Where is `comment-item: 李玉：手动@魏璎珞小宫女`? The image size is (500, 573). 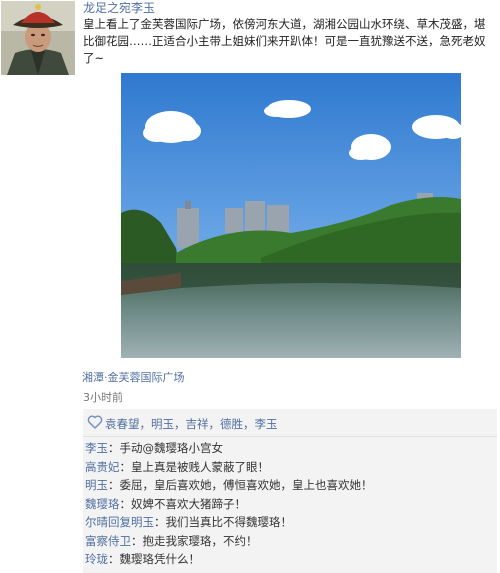
comment-item: 李玉：手动@魏璎珞小宫女 is located at coordinates (290, 448).